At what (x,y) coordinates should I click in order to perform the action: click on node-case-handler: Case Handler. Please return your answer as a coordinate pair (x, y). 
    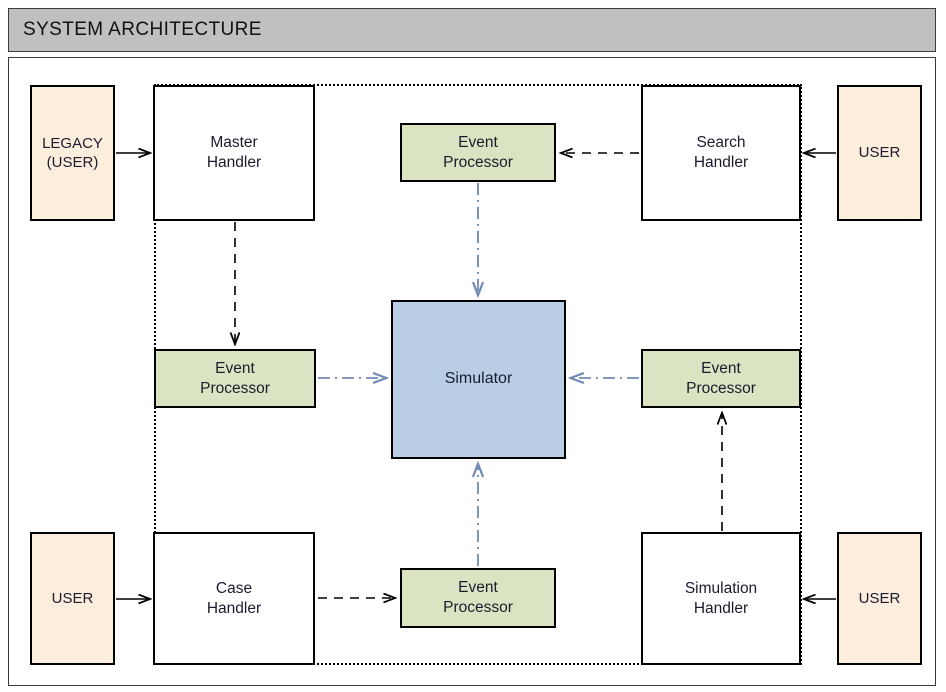
    Looking at the image, I should click on (234, 598).